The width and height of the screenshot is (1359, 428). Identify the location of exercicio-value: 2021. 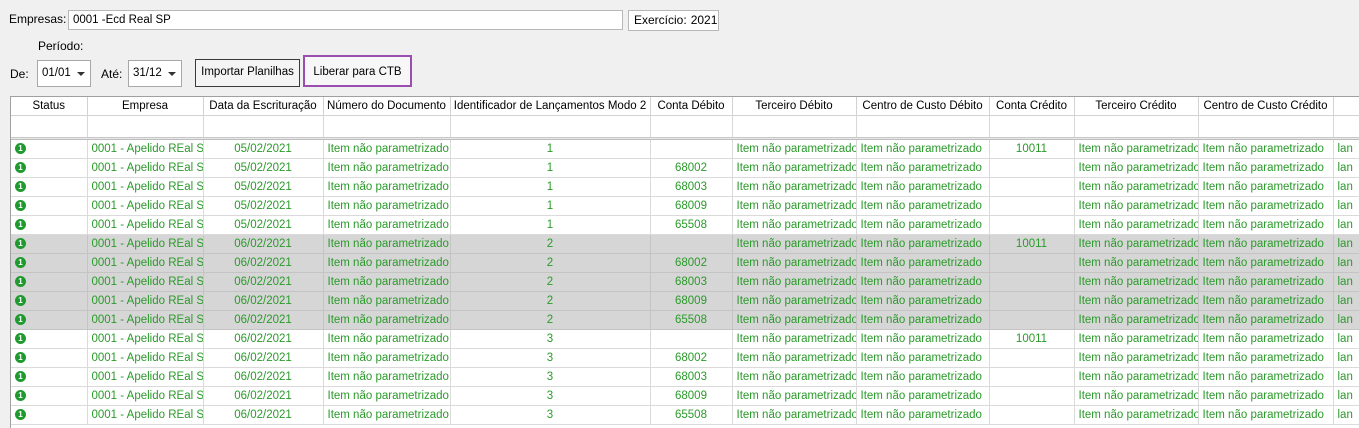
(704, 20).